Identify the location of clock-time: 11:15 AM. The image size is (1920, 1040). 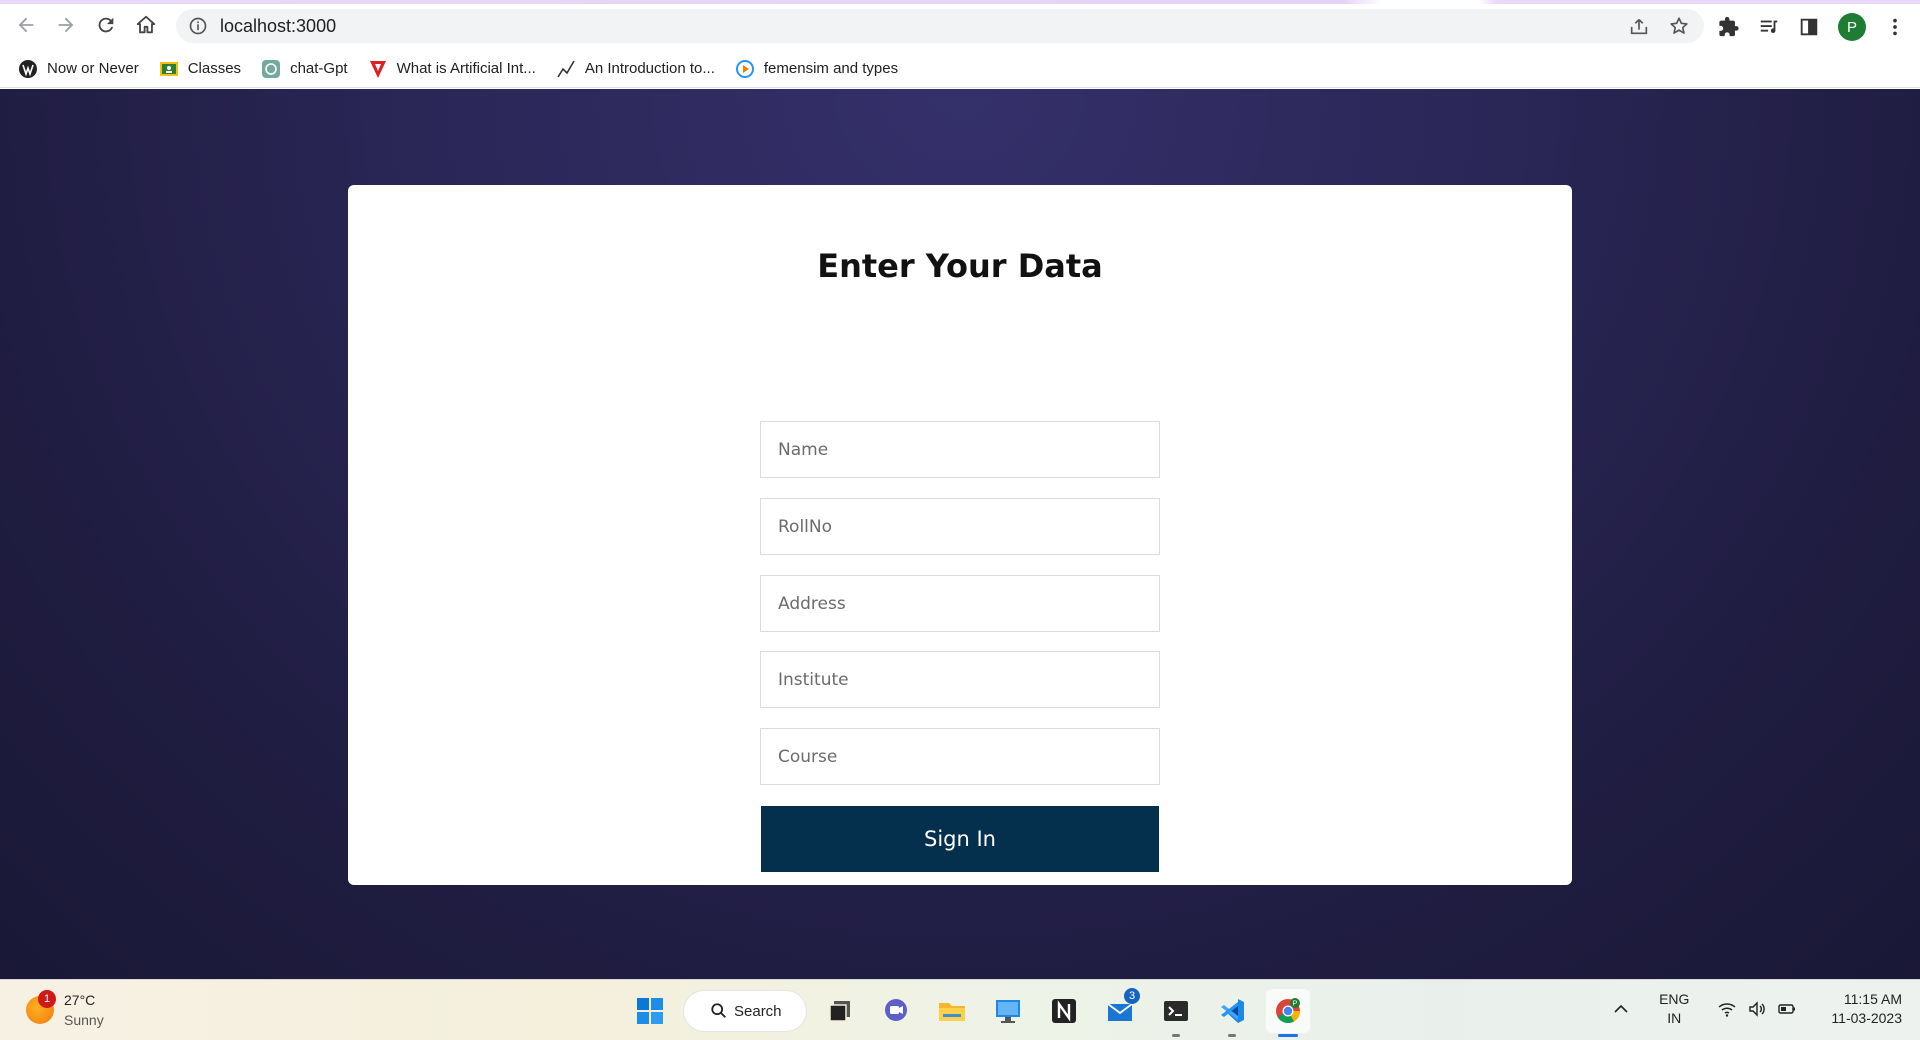
(1872, 999).